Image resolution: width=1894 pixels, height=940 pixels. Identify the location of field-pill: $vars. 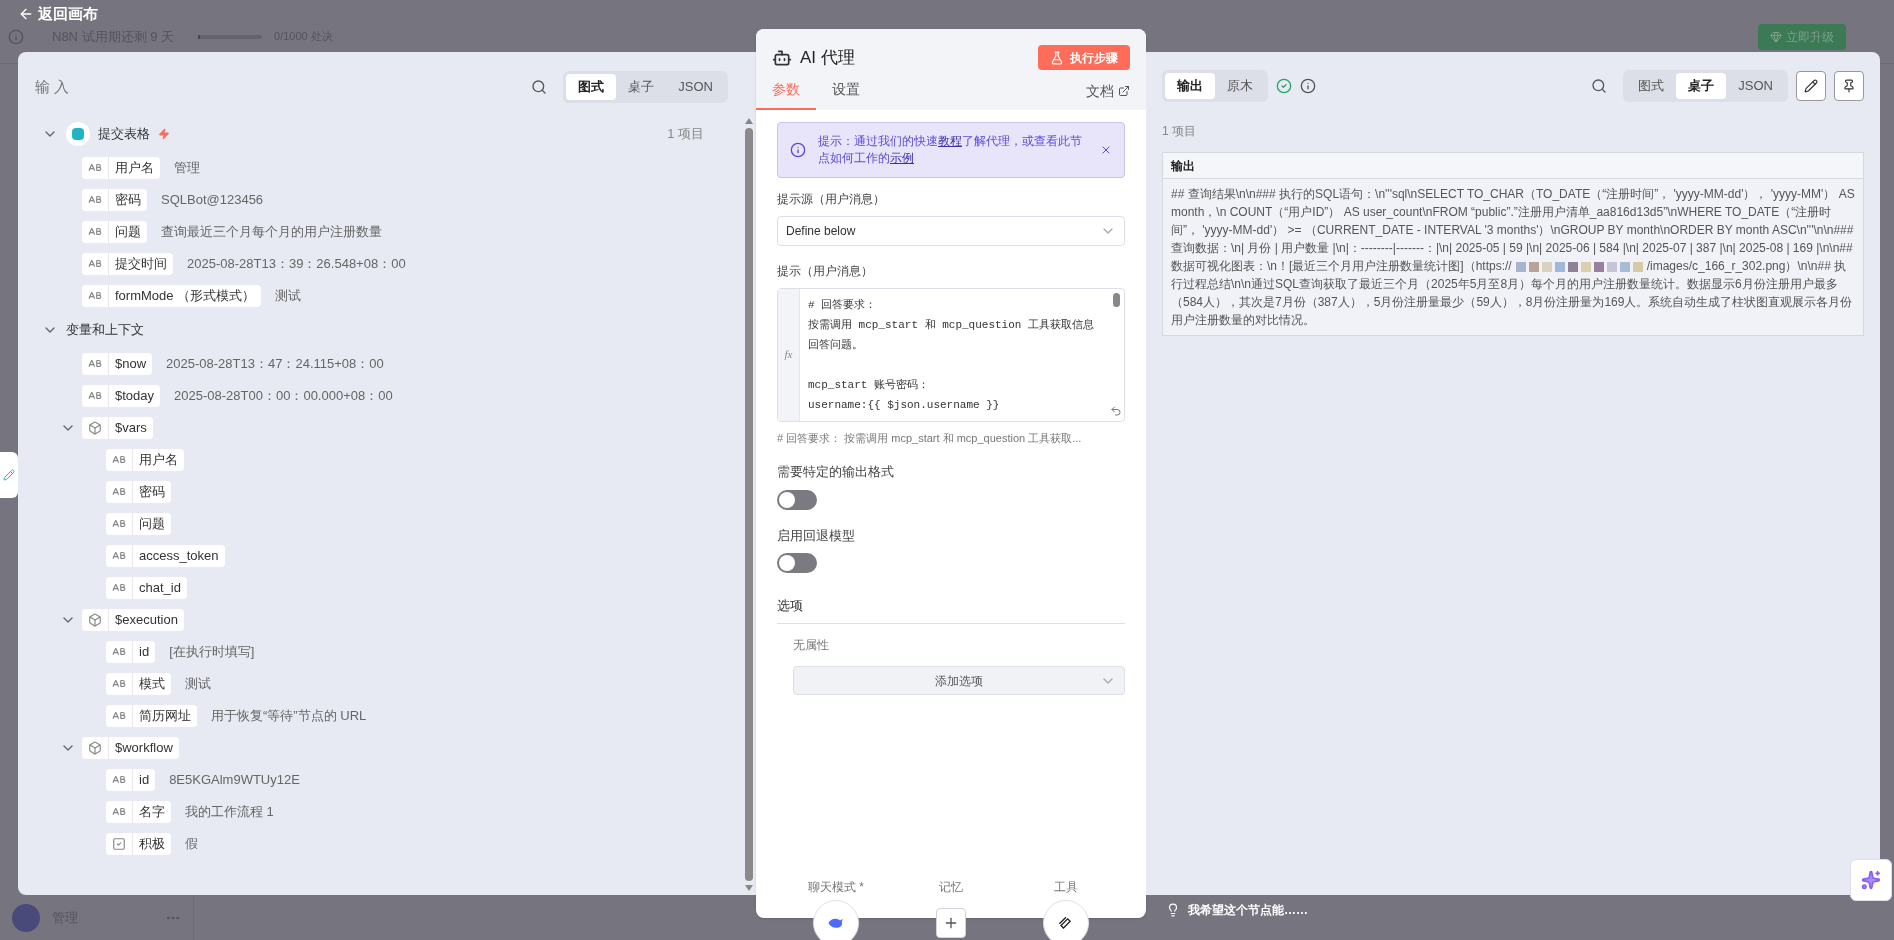
(117, 428).